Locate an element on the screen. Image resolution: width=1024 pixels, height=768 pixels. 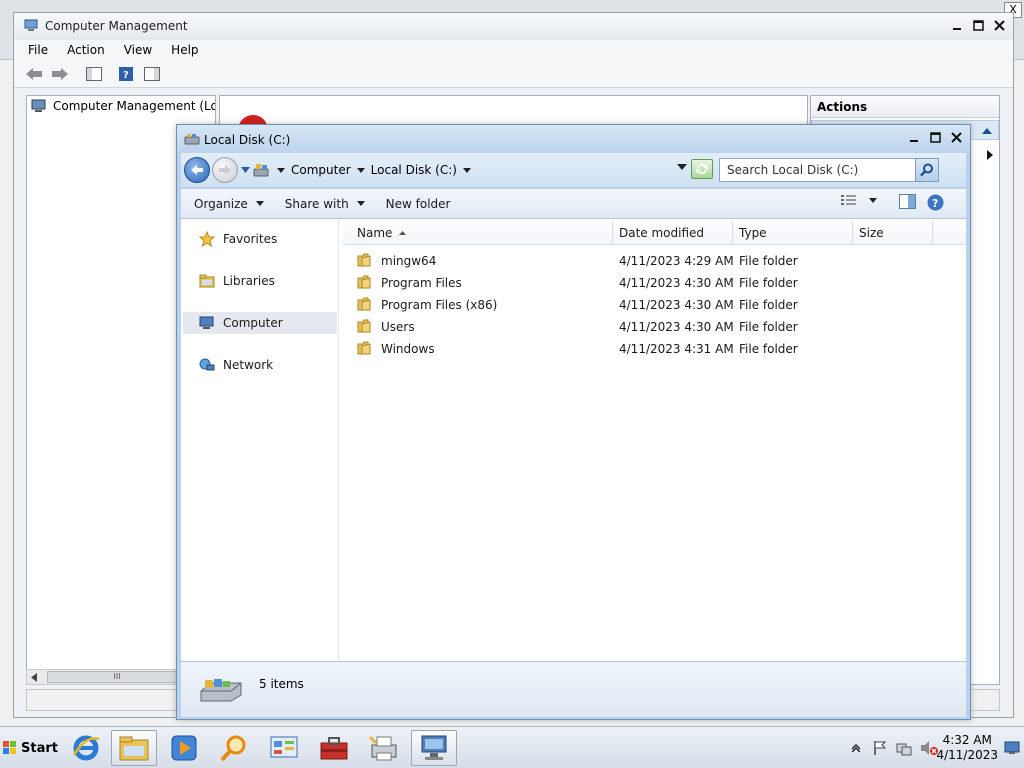
recent-pages-dropdown-icon is located at coordinates (245, 170).